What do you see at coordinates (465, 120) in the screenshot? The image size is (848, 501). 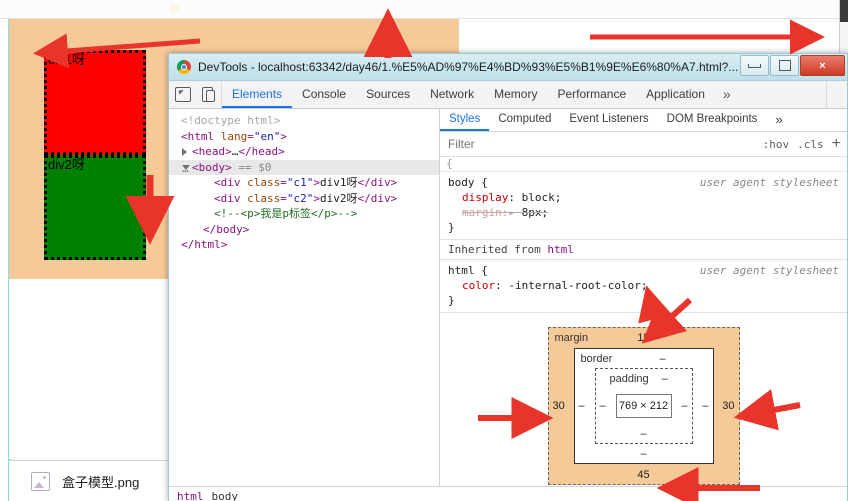 I see `tab-styles: Styles` at bounding box center [465, 120].